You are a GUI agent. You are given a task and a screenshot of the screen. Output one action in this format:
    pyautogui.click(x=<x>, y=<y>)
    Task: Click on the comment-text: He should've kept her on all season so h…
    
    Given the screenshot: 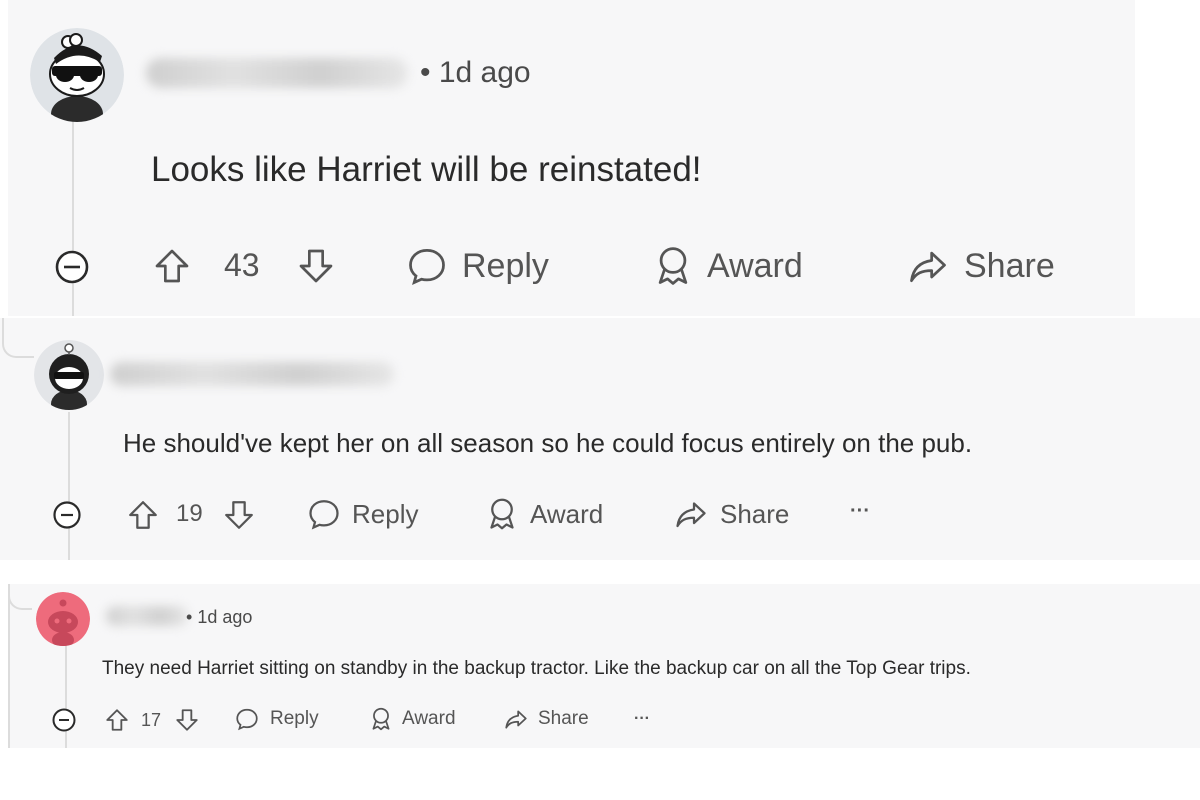 What is the action you would take?
    pyautogui.click(x=548, y=443)
    